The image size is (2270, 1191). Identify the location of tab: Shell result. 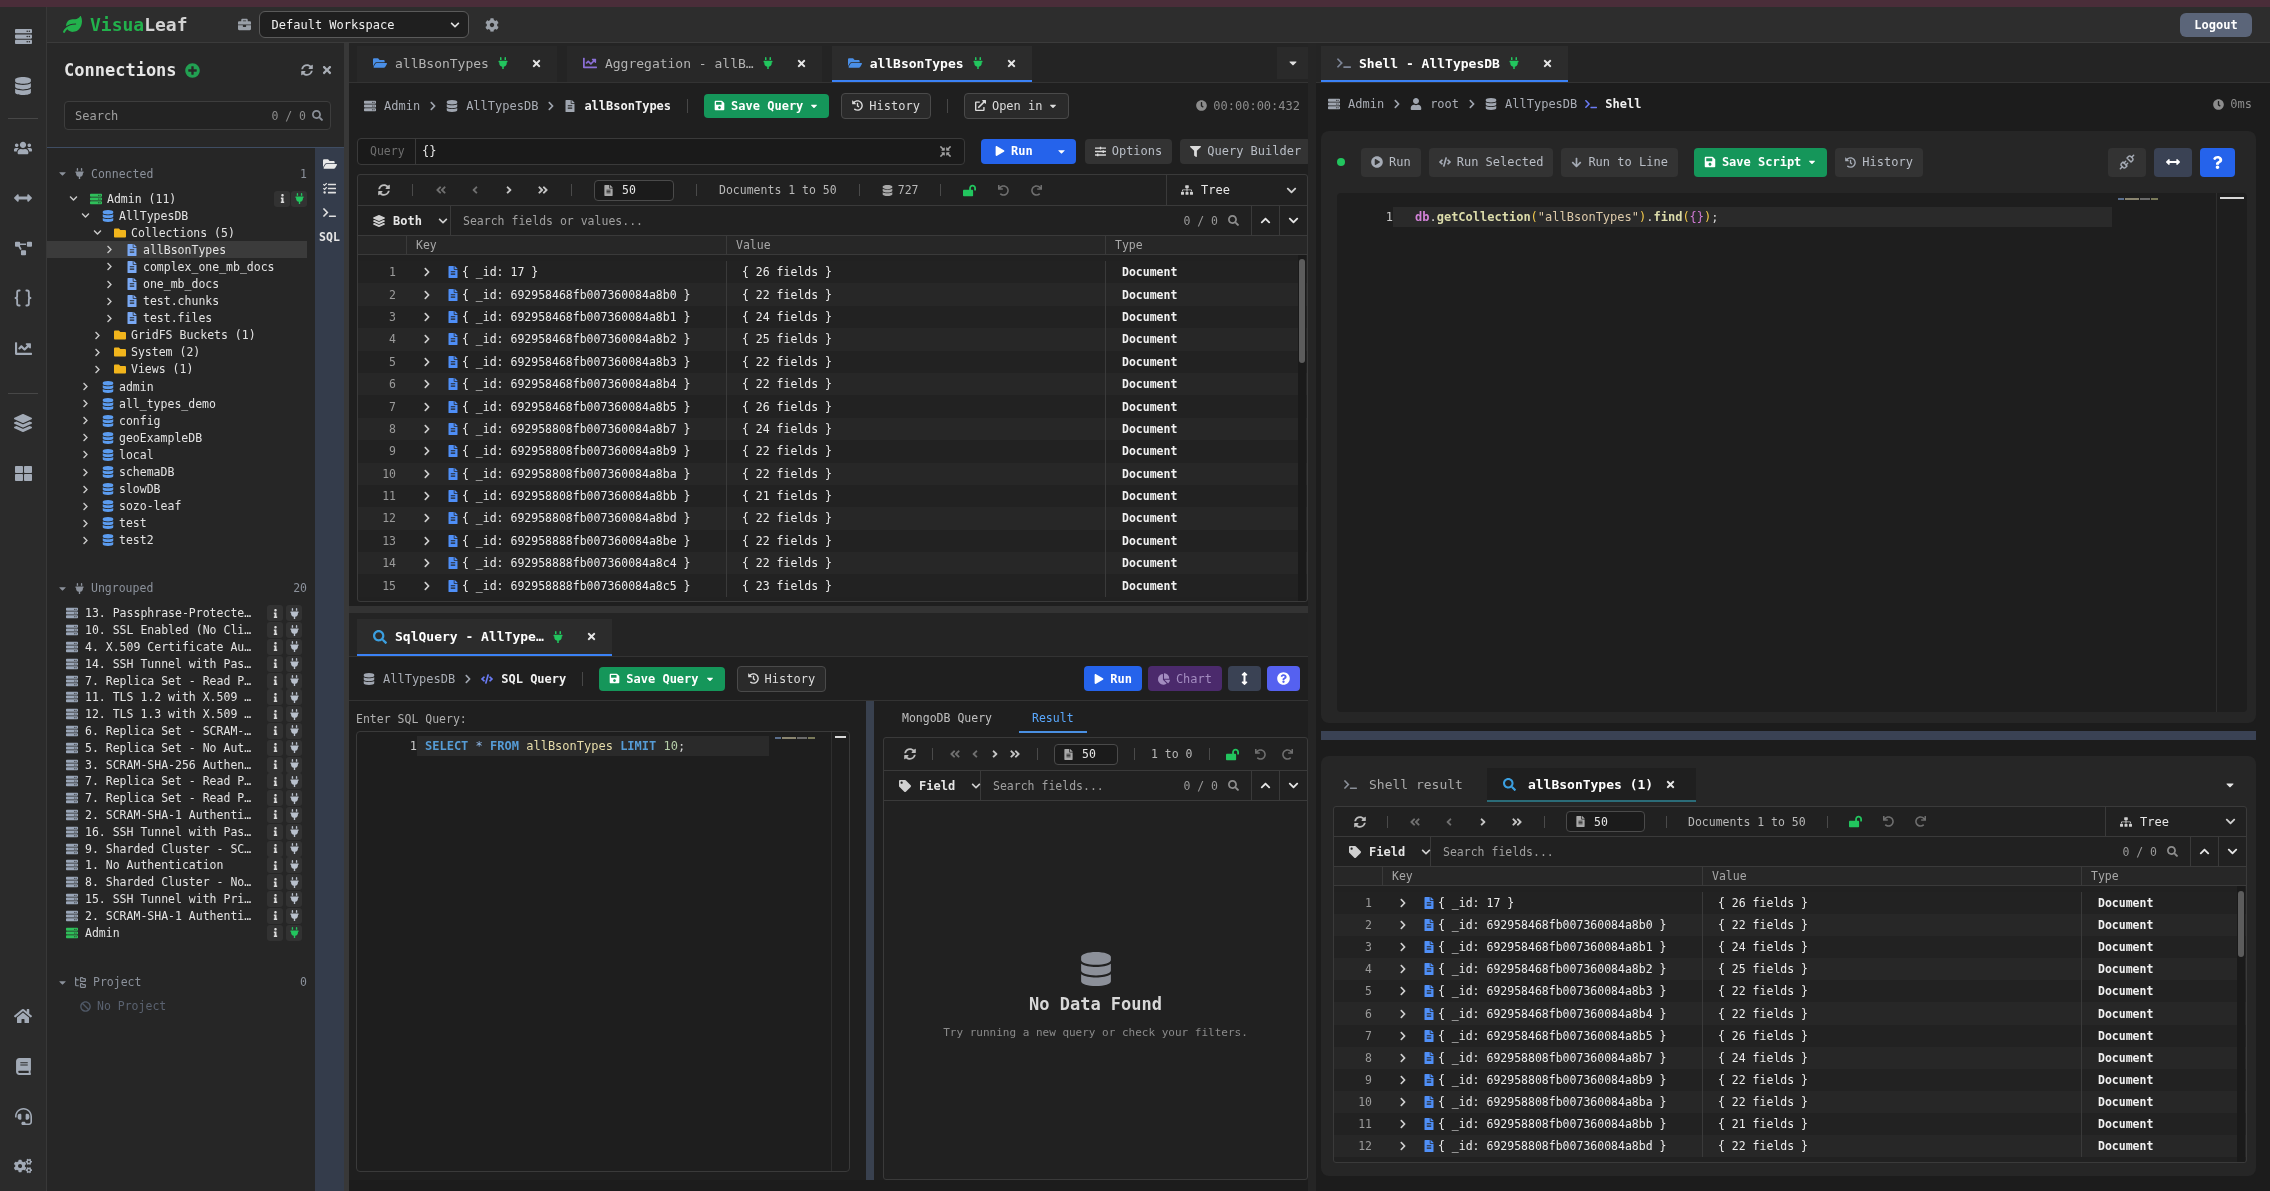
(1409, 785).